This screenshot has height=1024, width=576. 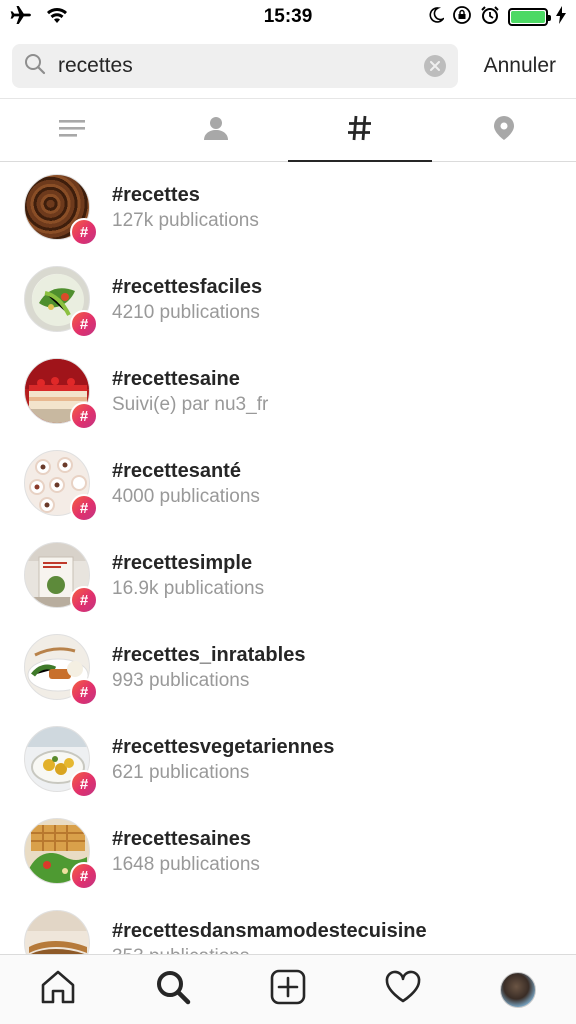 What do you see at coordinates (190, 404) in the screenshot?
I see `hashtag-follower-info: Suivi(e) par nu3_fr` at bounding box center [190, 404].